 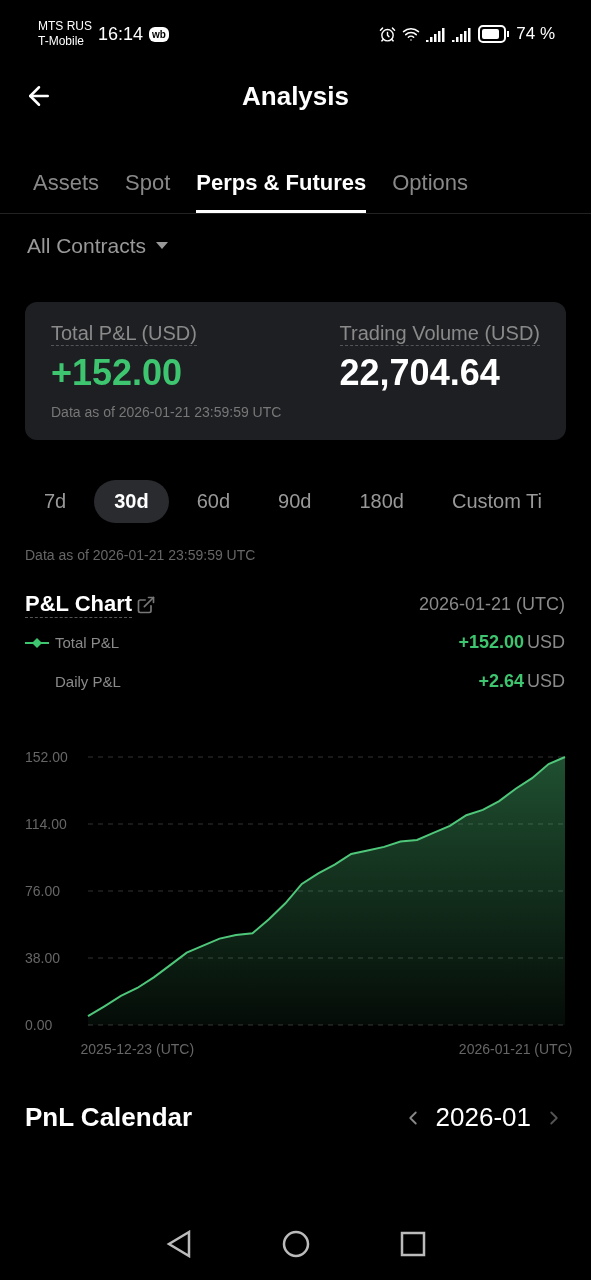 I want to click on chart-date: 2026-01-21 (UTC), so click(x=491, y=604).